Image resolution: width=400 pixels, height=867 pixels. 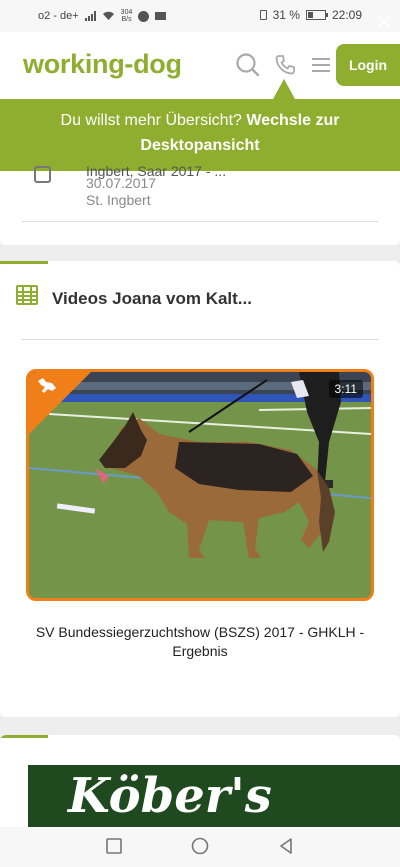 What do you see at coordinates (384, 24) in the screenshot?
I see `close-icon: ✕` at bounding box center [384, 24].